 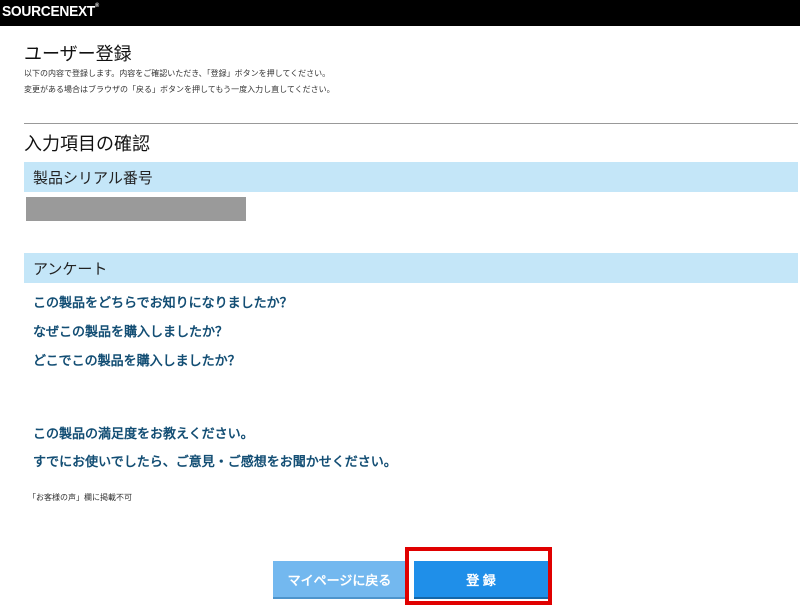 What do you see at coordinates (136, 209) in the screenshot?
I see `serial-number-value-redacted` at bounding box center [136, 209].